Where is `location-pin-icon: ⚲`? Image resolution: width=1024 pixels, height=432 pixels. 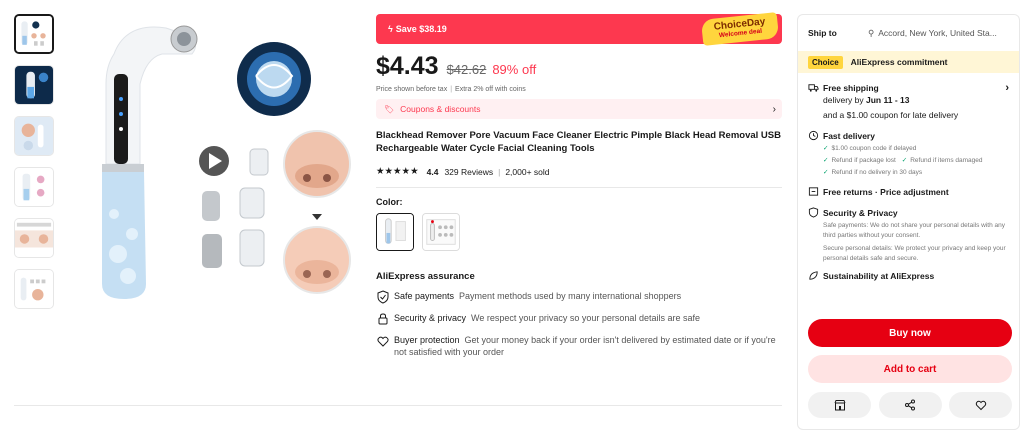
location-pin-icon: ⚲ is located at coordinates (871, 32).